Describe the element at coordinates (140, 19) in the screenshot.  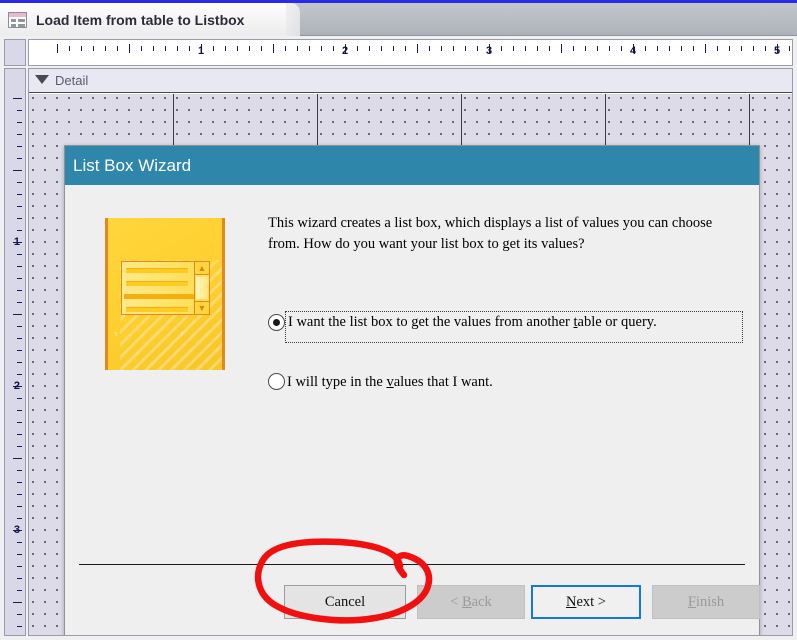
I see `document-tab-label: Load Item from table to Listbox` at that location.